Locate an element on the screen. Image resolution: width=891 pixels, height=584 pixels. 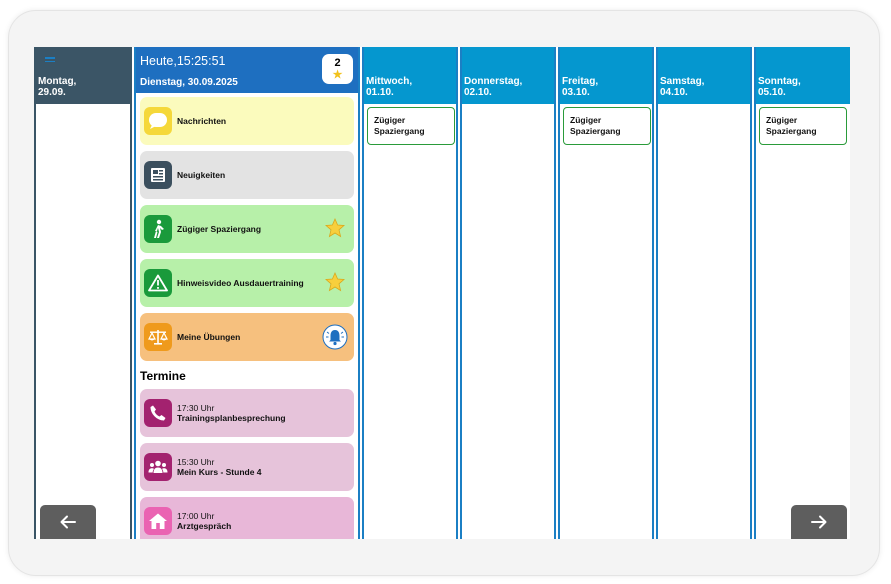
appointment-title: Mein Kurs - Stunde 4 is located at coordinates (219, 471).